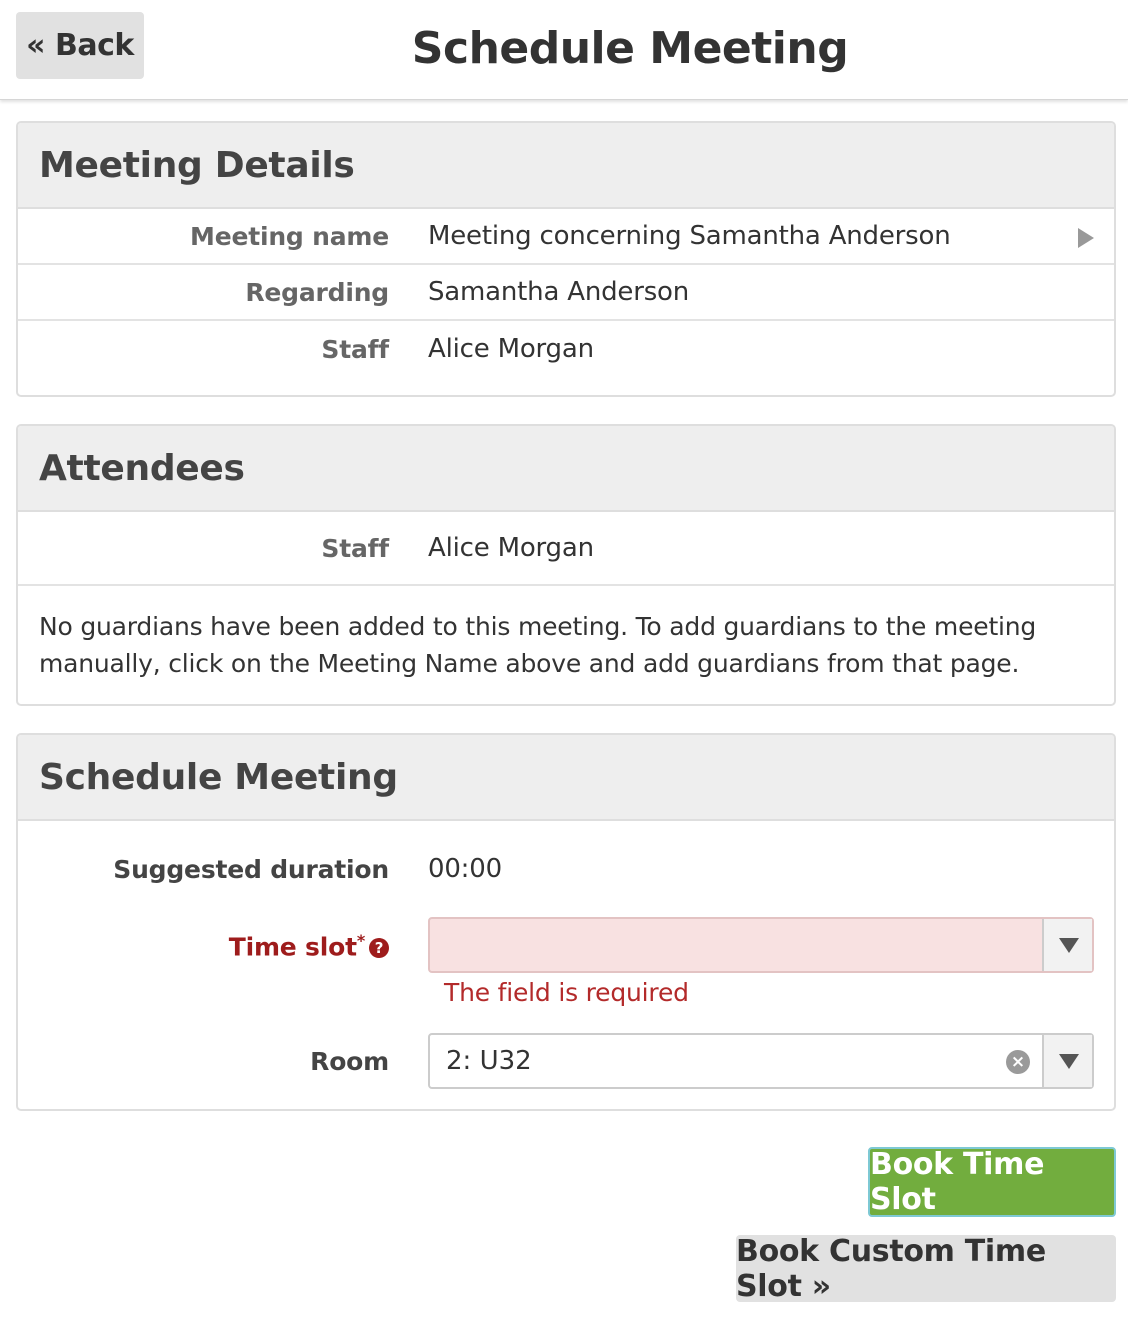  I want to click on room-select: 2: U32 ×, so click(761, 1061).